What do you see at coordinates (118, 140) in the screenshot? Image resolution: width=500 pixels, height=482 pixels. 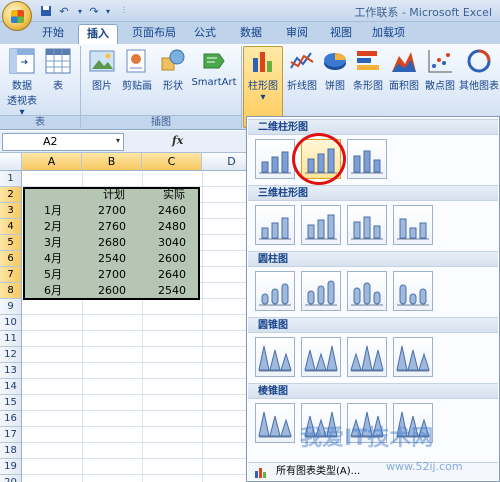 I see `name-box-dropdown-icon: ▾` at bounding box center [118, 140].